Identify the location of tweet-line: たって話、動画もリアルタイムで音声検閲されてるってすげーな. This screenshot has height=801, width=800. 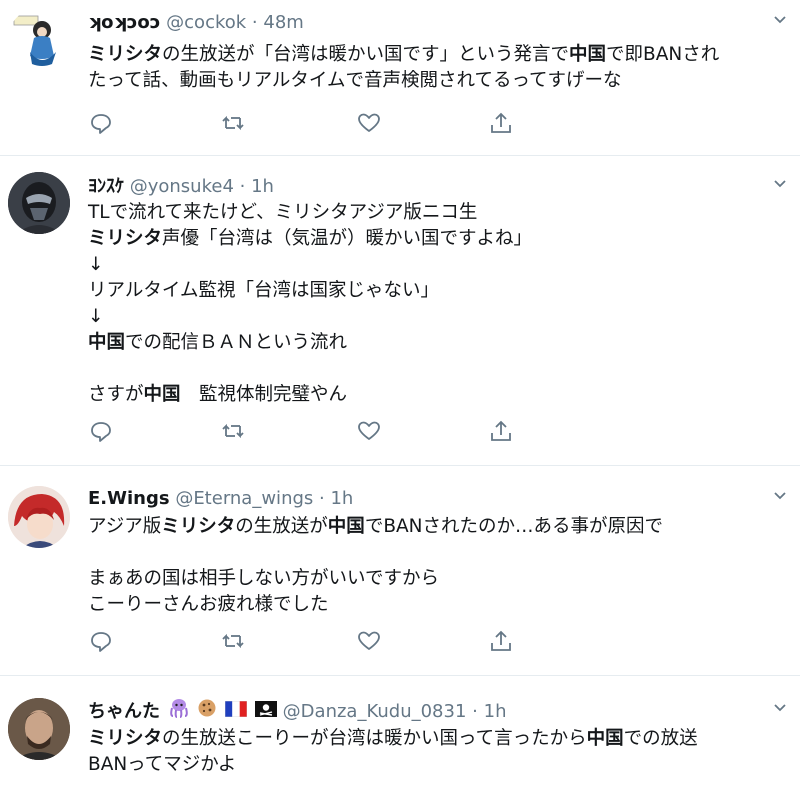
(403, 81).